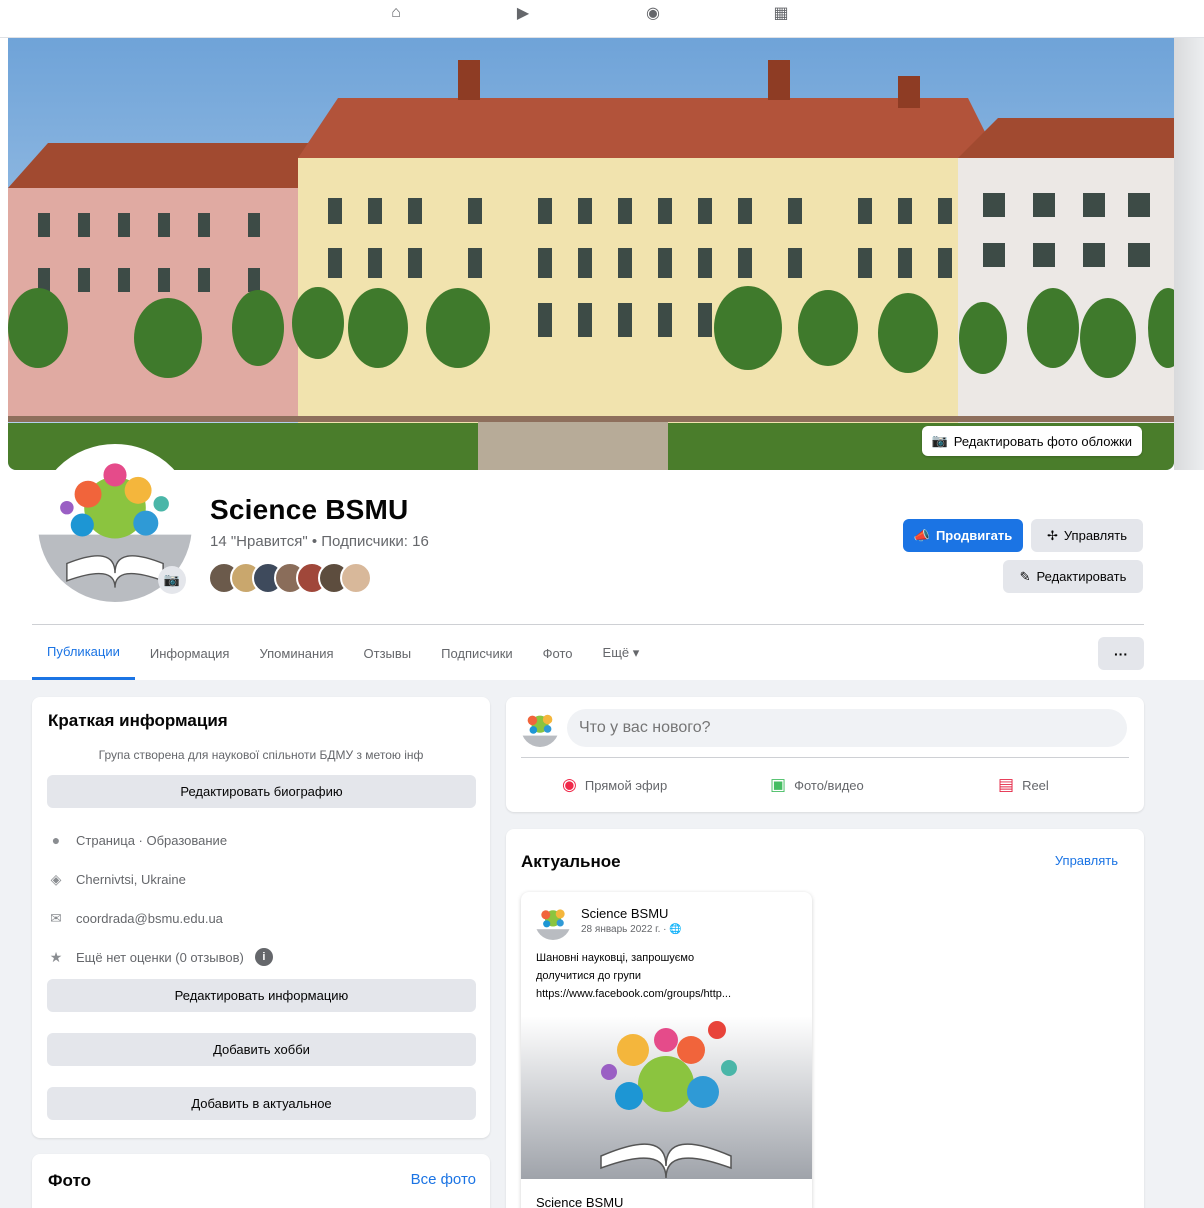 This screenshot has height=1208, width=1204. What do you see at coordinates (829, 785) in the screenshot?
I see `photo-video-label: Фото/видео` at bounding box center [829, 785].